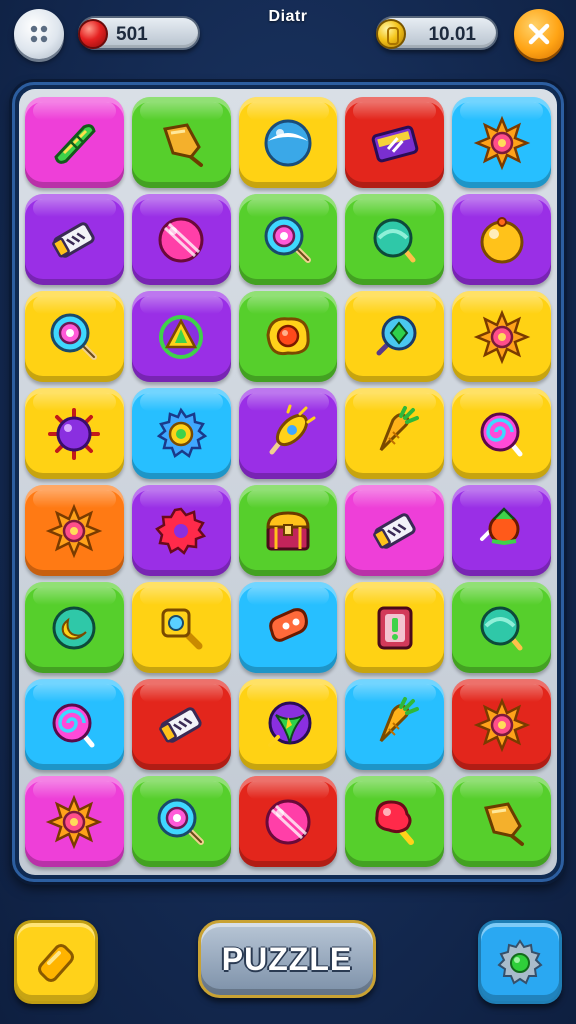 The width and height of the screenshot is (576, 1024). I want to click on close-button, so click(539, 34).